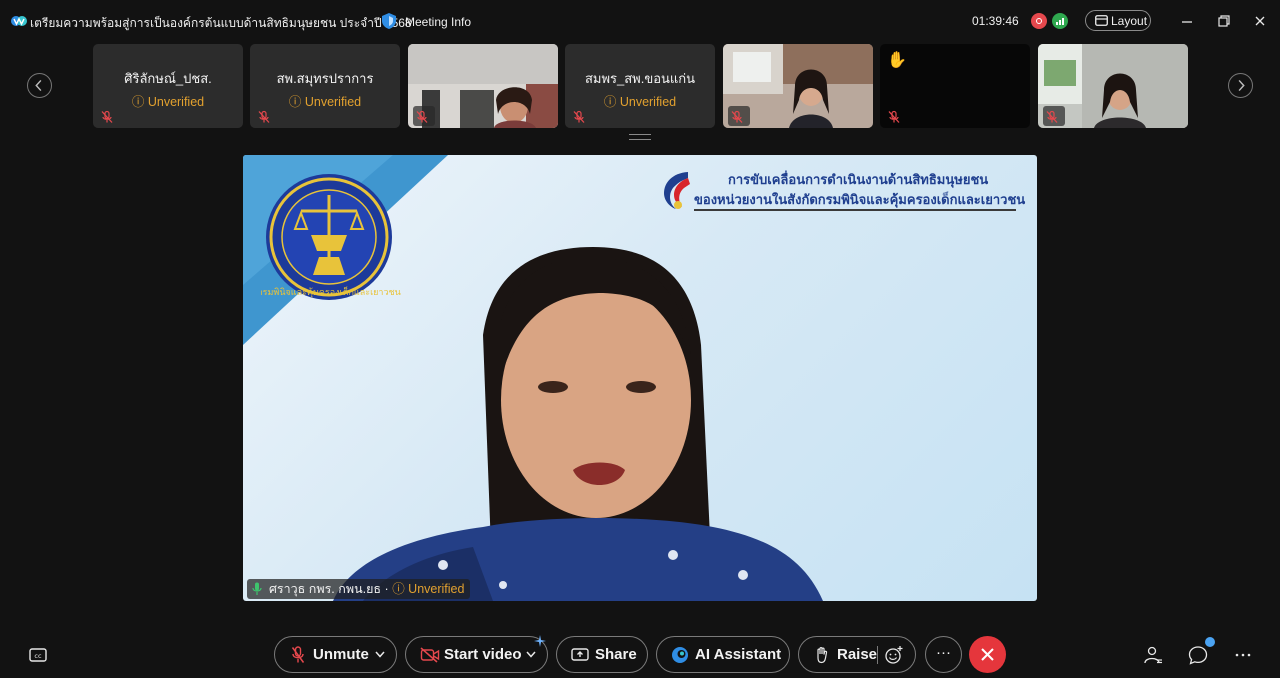  What do you see at coordinates (257, 588) in the screenshot?
I see `speaking-mic-icon` at bounding box center [257, 588].